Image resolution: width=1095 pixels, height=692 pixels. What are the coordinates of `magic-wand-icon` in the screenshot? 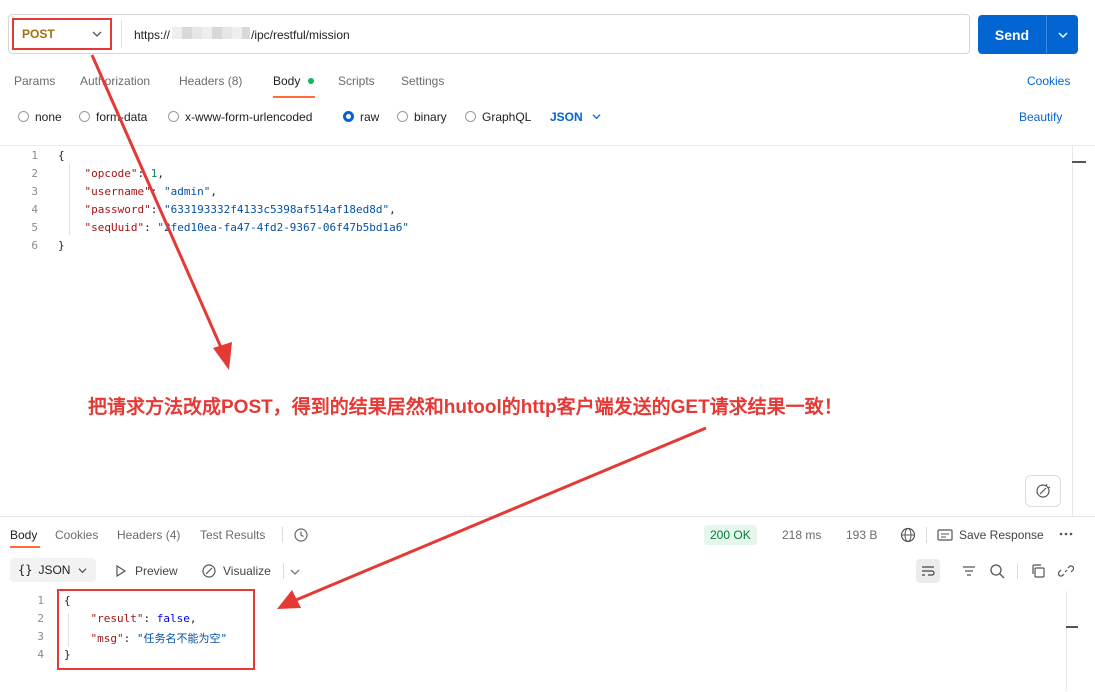 It's located at (1043, 490).